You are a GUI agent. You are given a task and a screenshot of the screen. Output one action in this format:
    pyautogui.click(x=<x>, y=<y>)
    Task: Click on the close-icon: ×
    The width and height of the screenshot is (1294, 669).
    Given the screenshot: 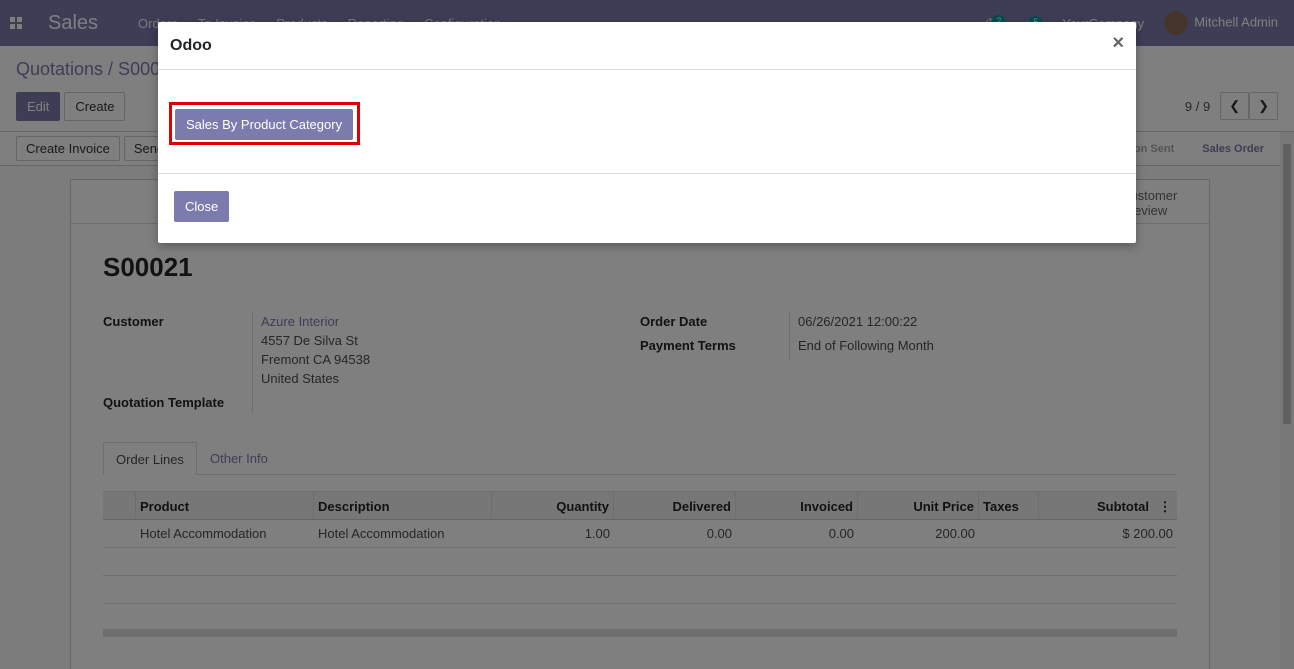 What is the action you would take?
    pyautogui.click(x=1118, y=43)
    